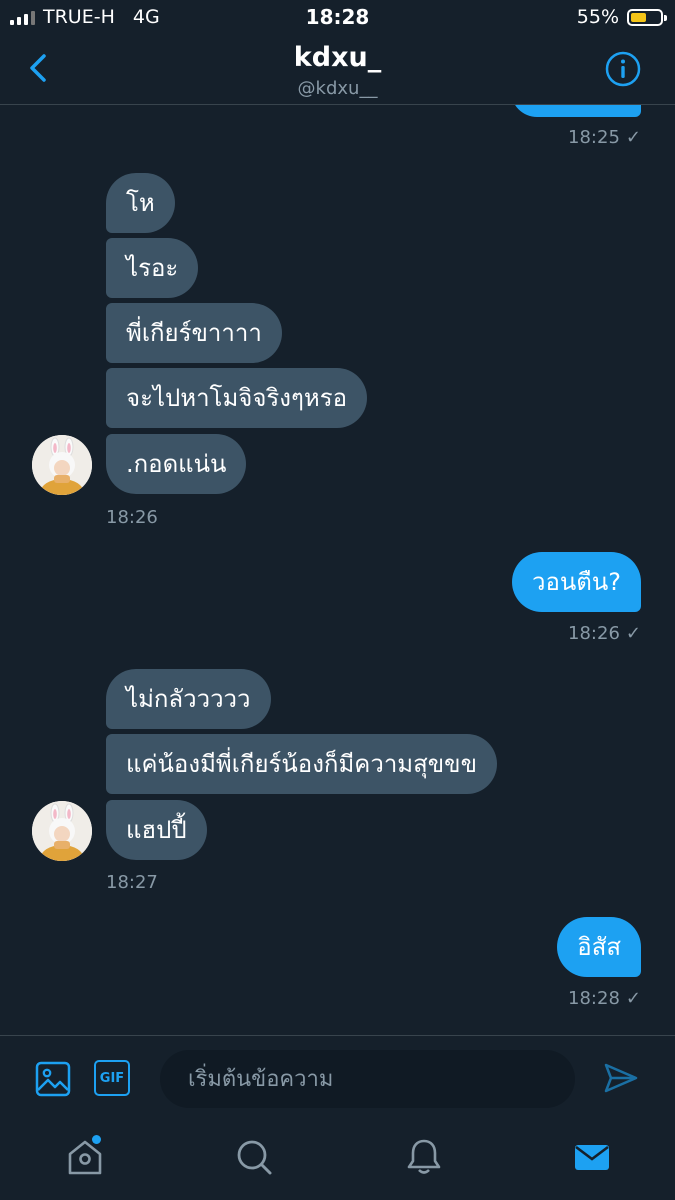  What do you see at coordinates (621, 17) in the screenshot?
I see `status-right: 55%` at bounding box center [621, 17].